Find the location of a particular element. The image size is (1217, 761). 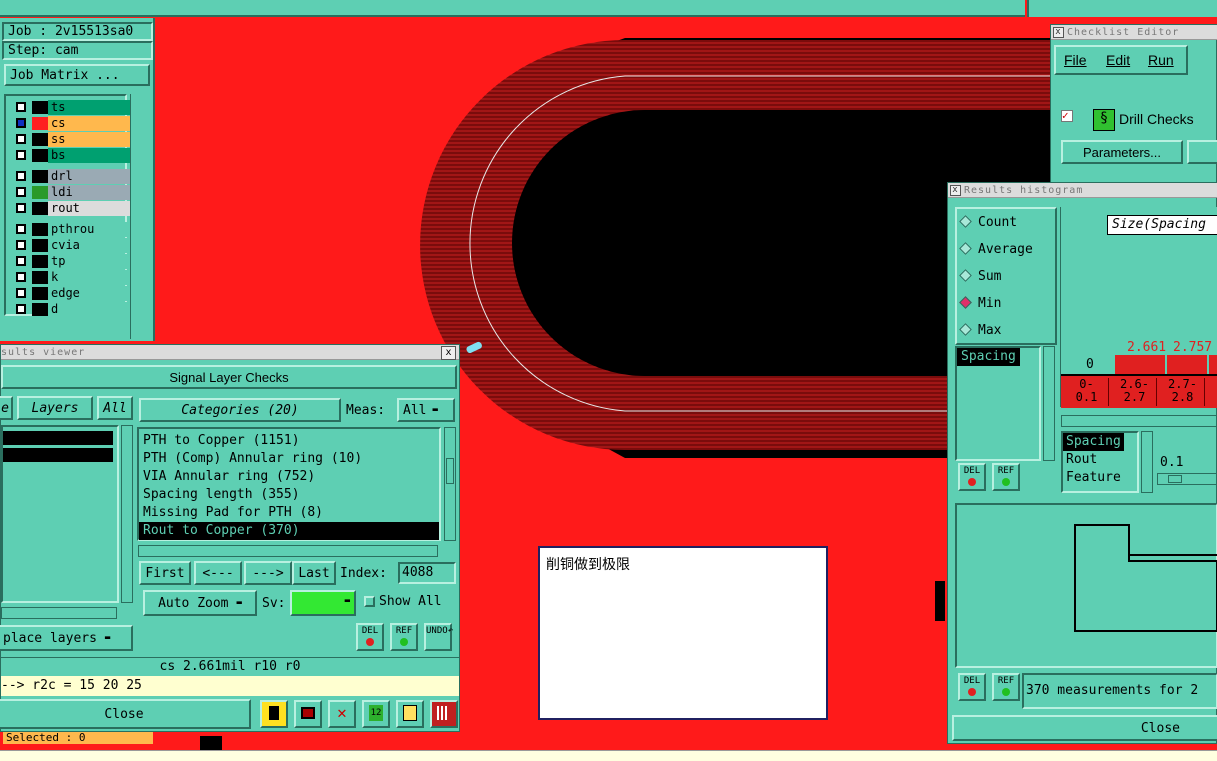

first-button: First is located at coordinates (165, 573).